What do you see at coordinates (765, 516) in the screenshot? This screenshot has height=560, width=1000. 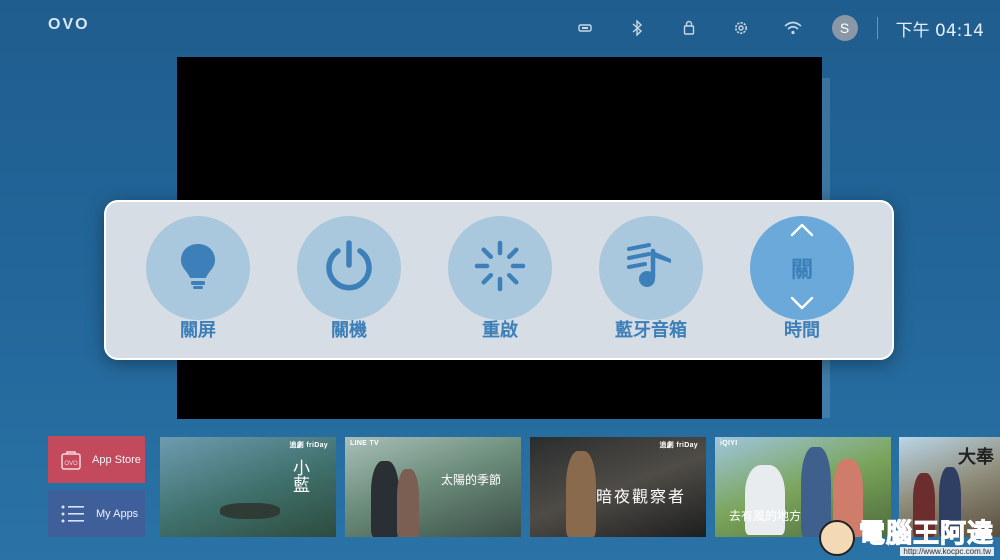 I see `poster-title: 去有風的地方` at bounding box center [765, 516].